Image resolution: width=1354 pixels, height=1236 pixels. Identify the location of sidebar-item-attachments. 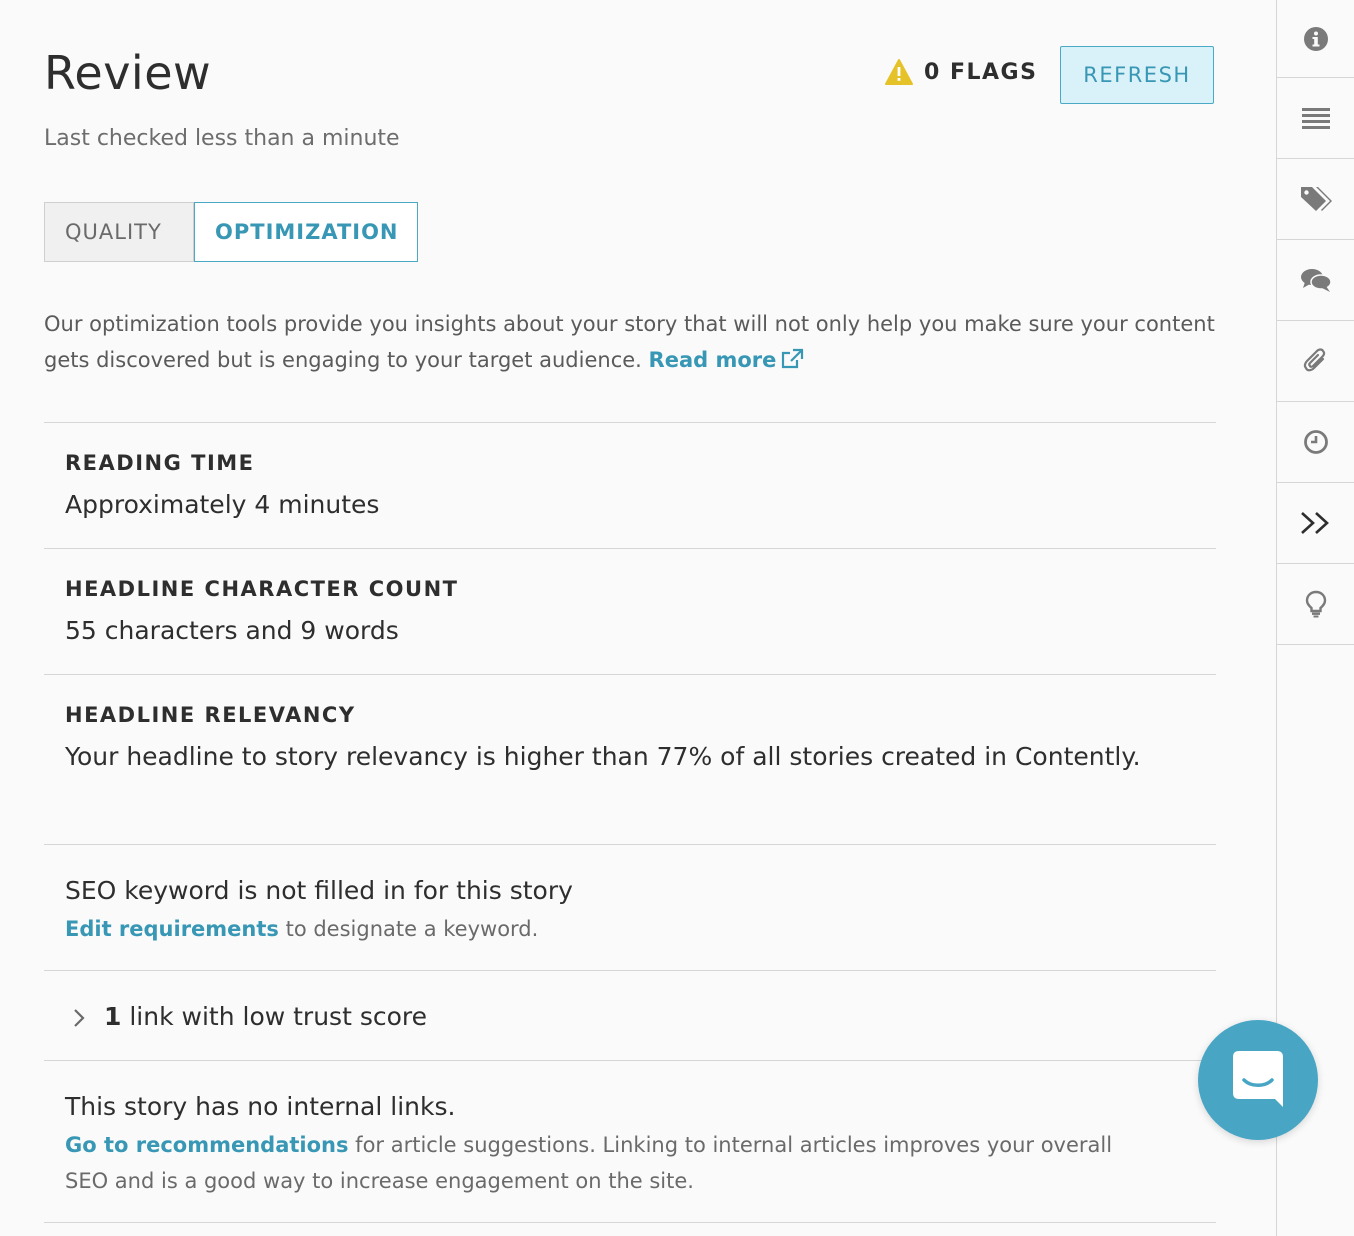
(1315, 361).